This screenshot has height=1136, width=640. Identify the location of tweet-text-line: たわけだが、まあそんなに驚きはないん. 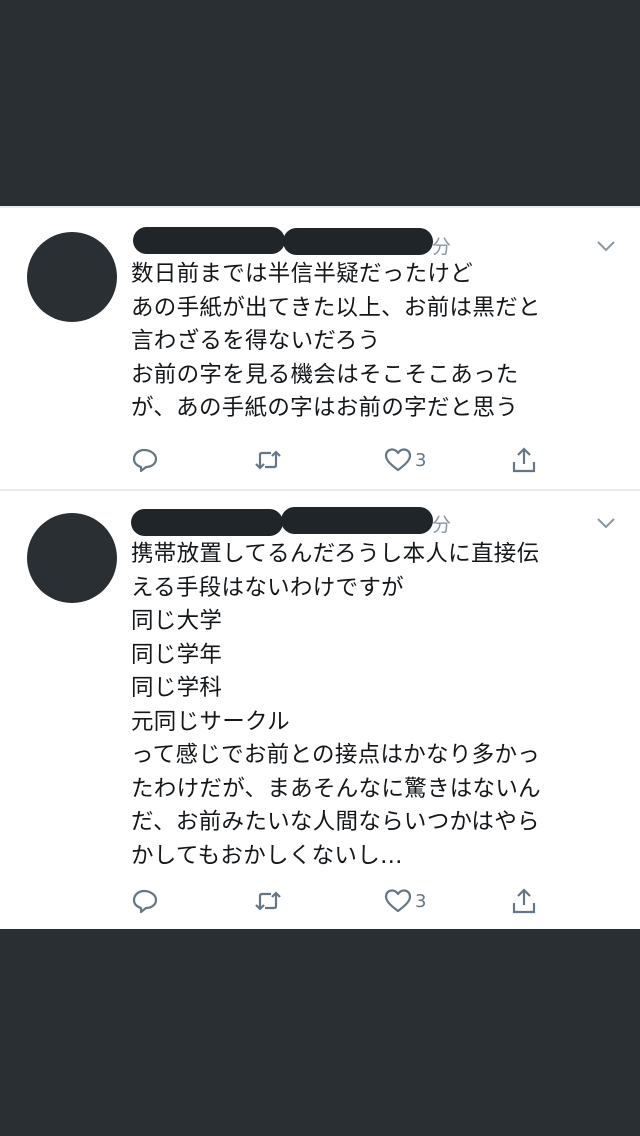
(336, 788).